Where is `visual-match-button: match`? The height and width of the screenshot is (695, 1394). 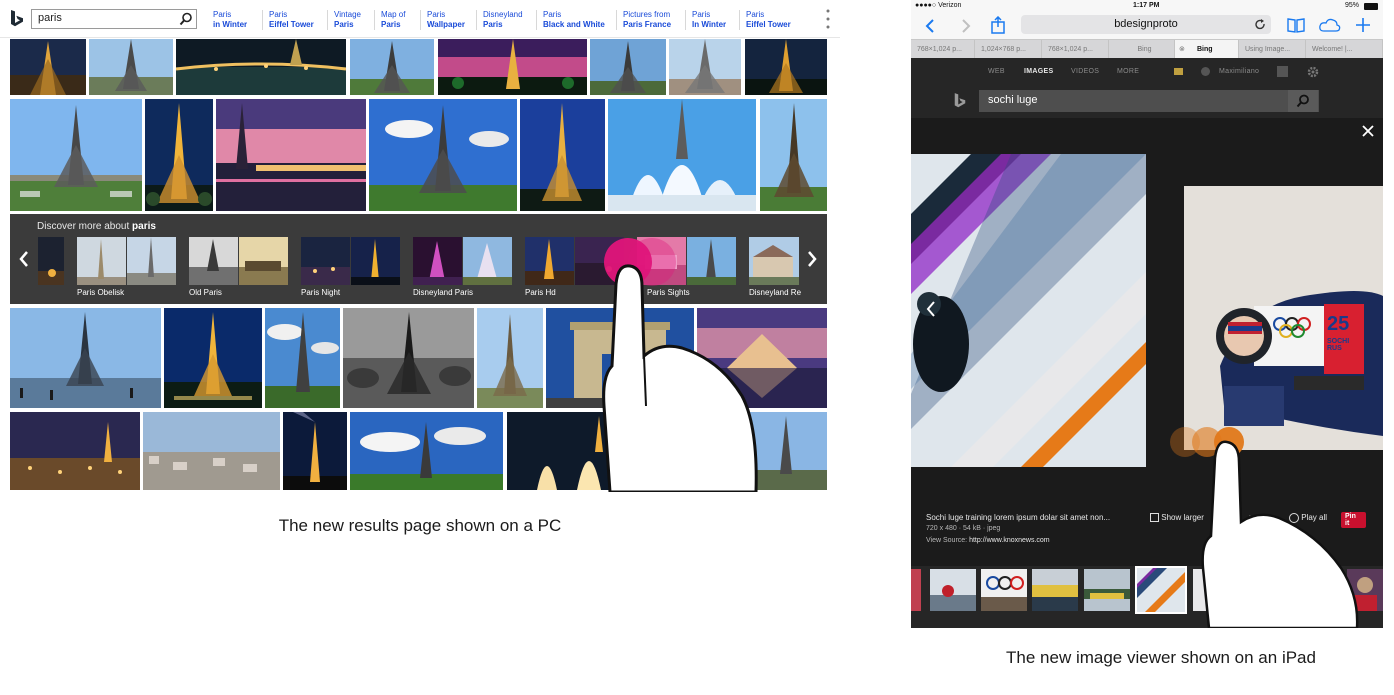 visual-match-button: match is located at coordinates (1260, 517).